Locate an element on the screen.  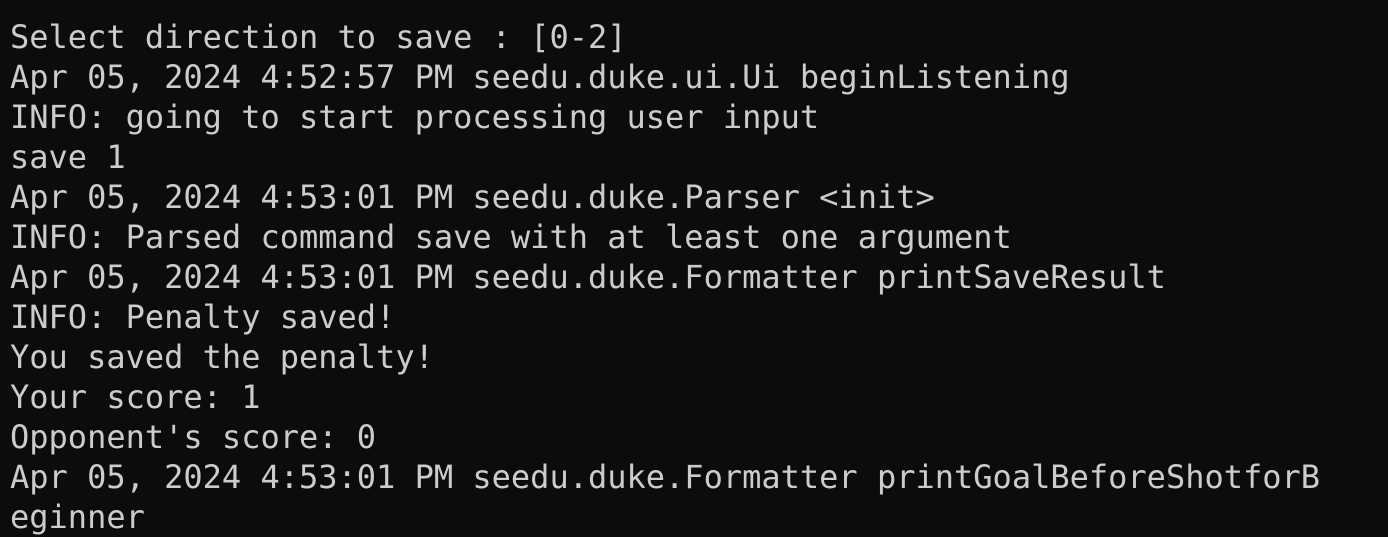
terminal-line: save 1 is located at coordinates (68, 157).